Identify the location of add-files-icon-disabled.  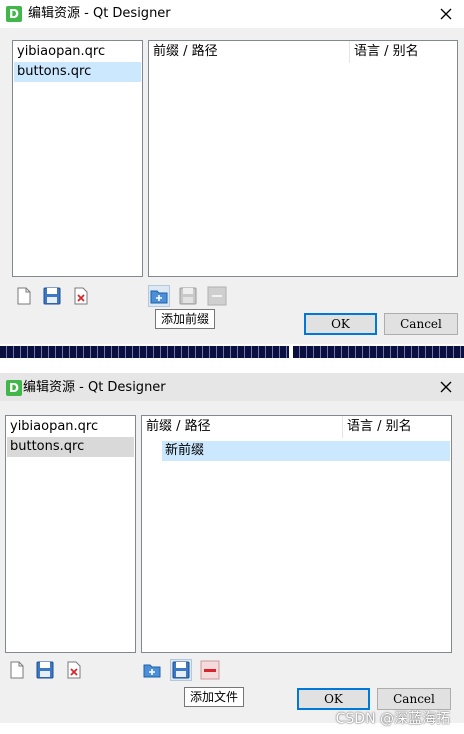
(188, 296).